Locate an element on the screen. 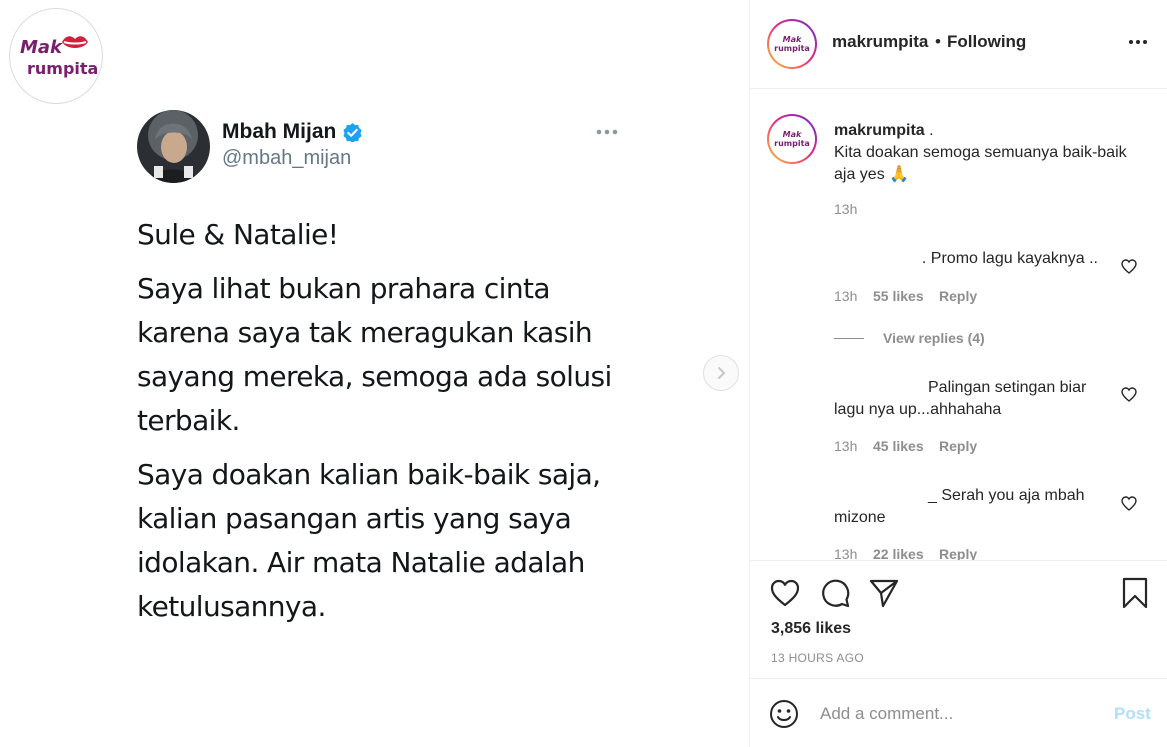 The height and width of the screenshot is (747, 1167). lips-icon is located at coordinates (75, 42).